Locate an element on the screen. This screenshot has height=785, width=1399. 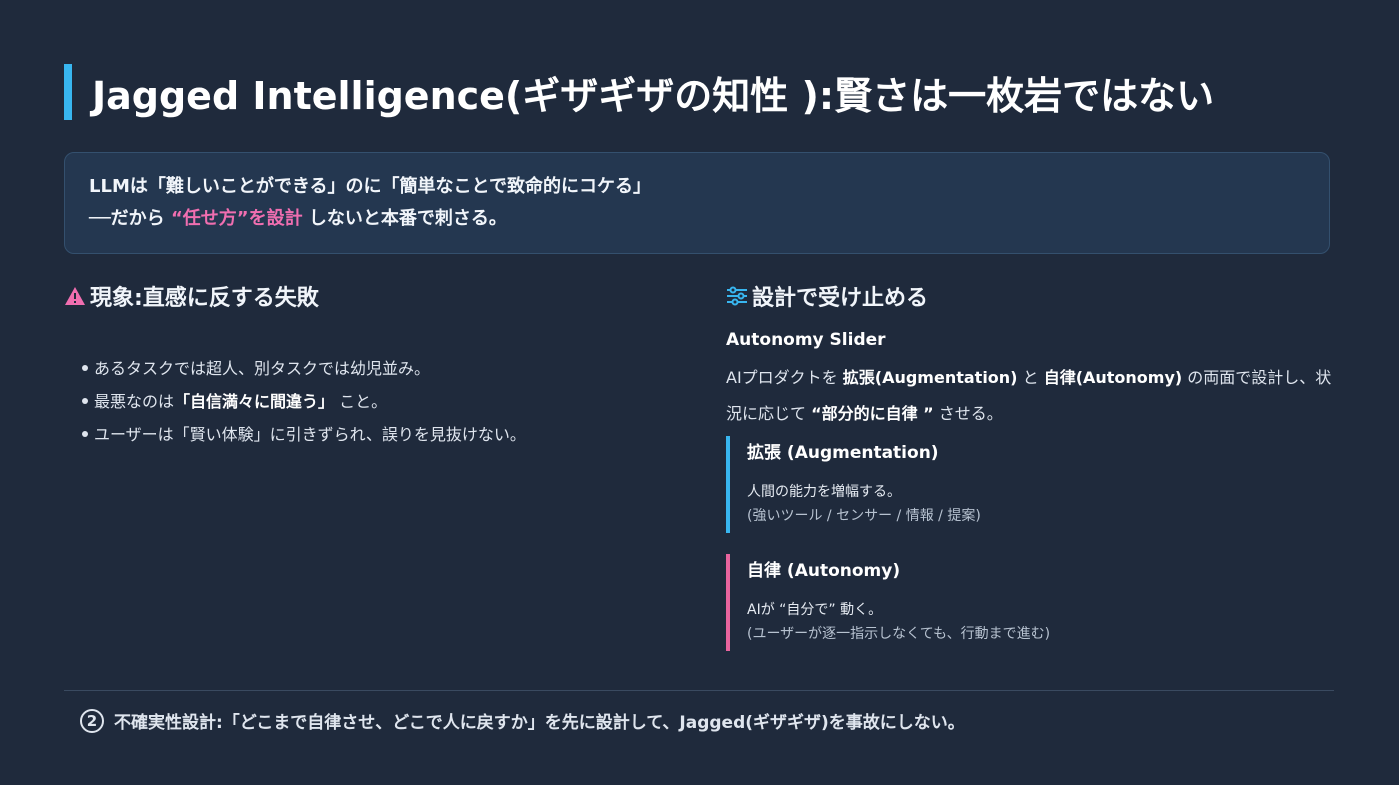
desc-autonomy: 自律(Autonomy) is located at coordinates (1113, 377).